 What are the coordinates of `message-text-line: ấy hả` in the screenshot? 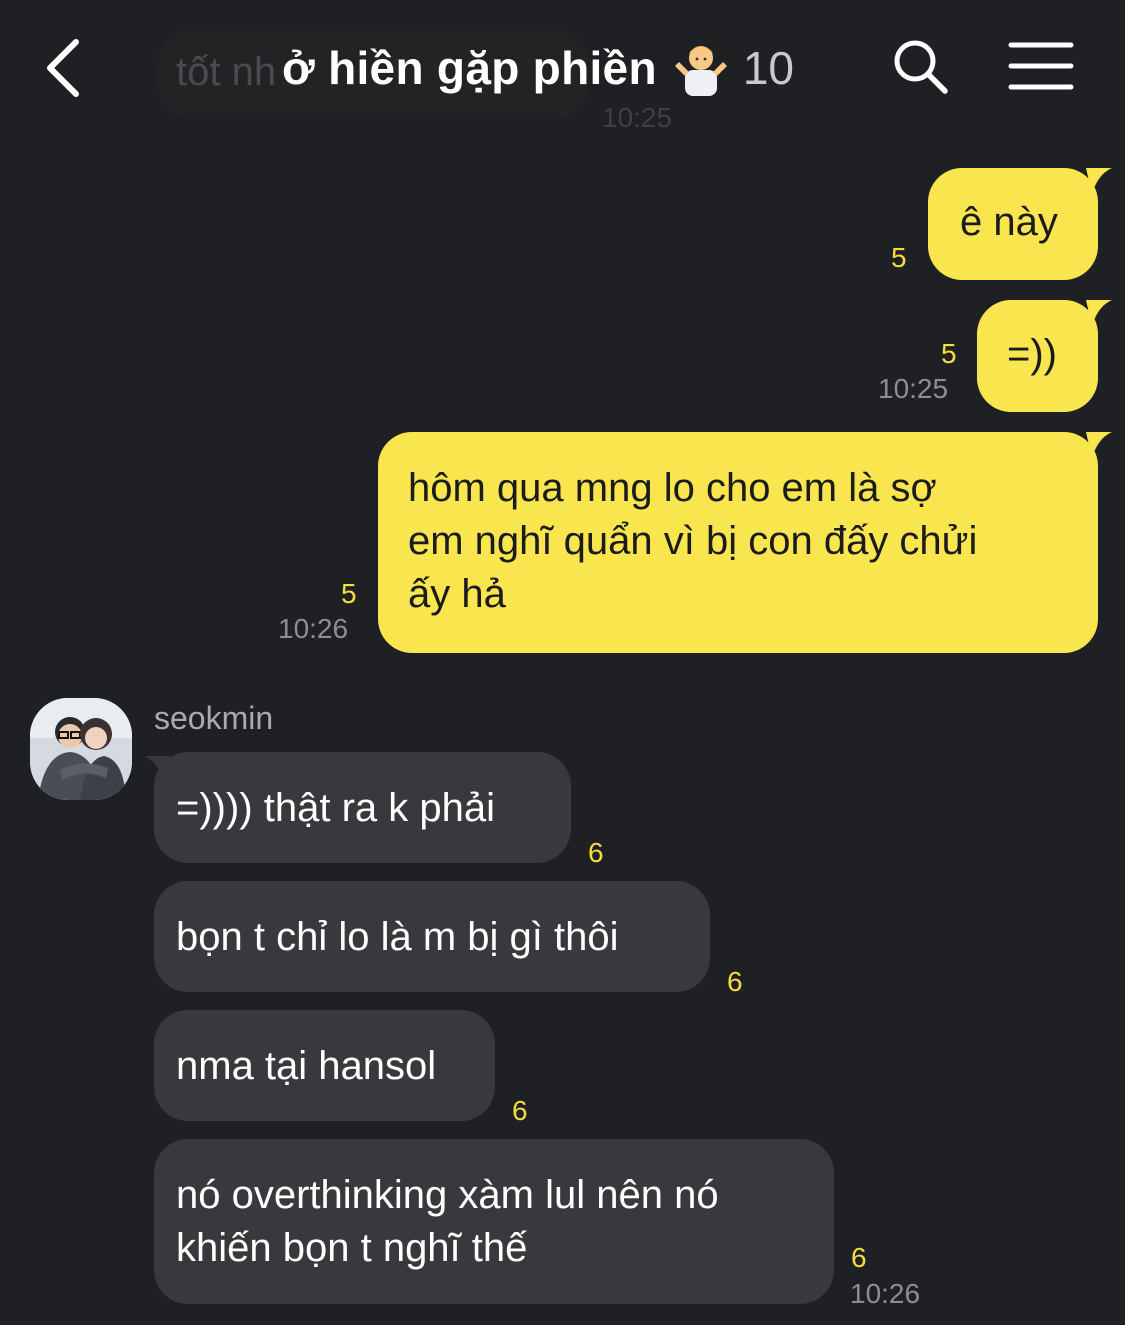 It's located at (457, 594).